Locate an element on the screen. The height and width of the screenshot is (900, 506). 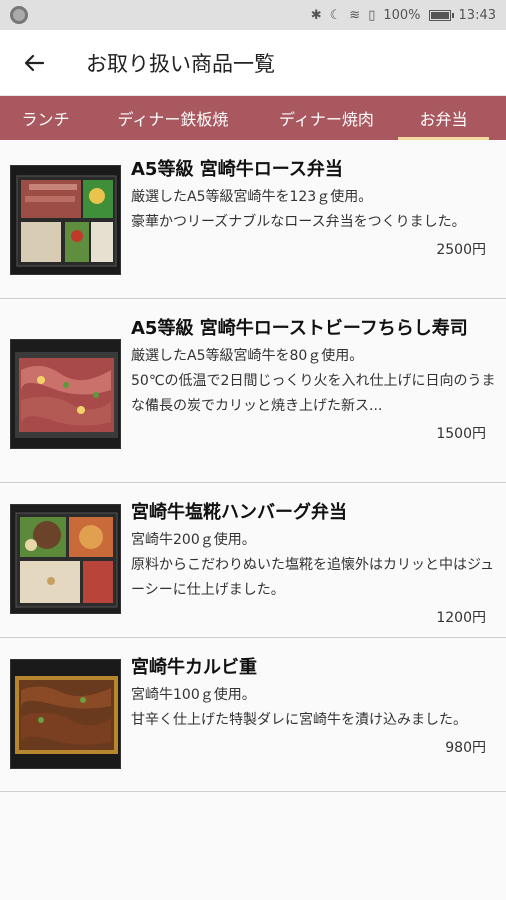
product-price: 2500円 is located at coordinates (461, 250).